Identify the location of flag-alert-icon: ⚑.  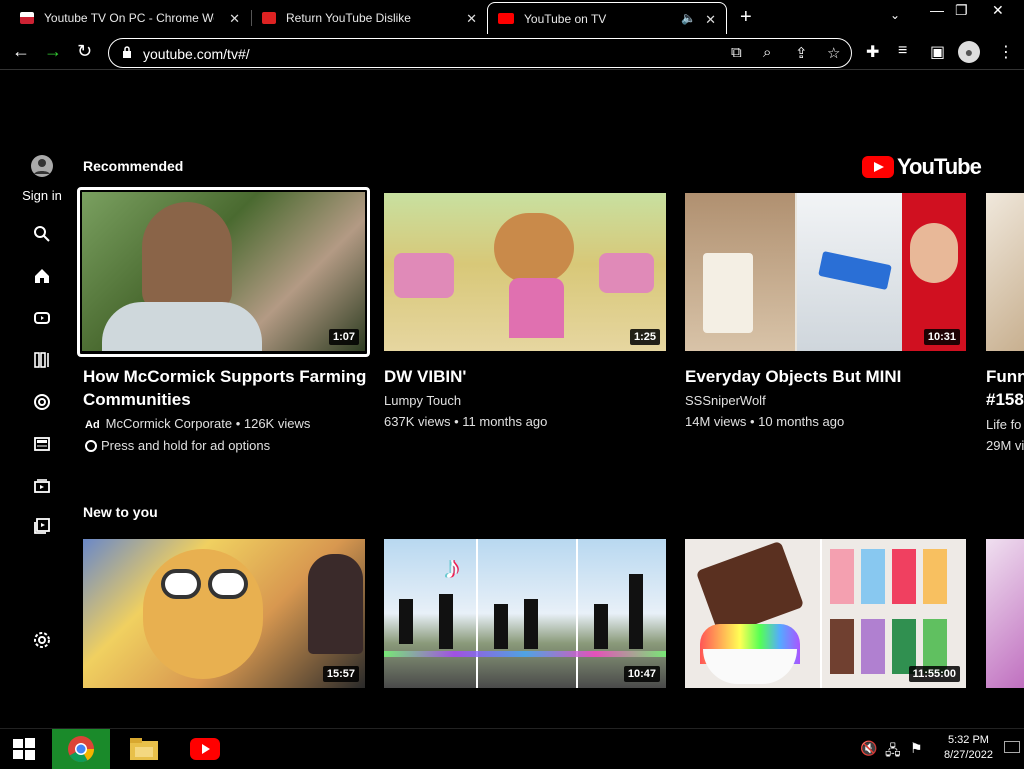
(916, 748).